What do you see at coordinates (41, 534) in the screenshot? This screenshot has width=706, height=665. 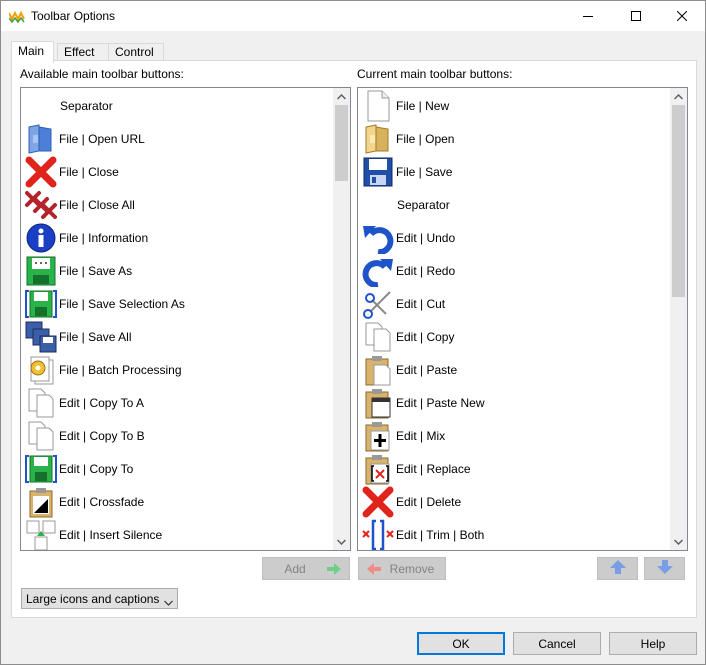 I see `insert-silence-icon` at bounding box center [41, 534].